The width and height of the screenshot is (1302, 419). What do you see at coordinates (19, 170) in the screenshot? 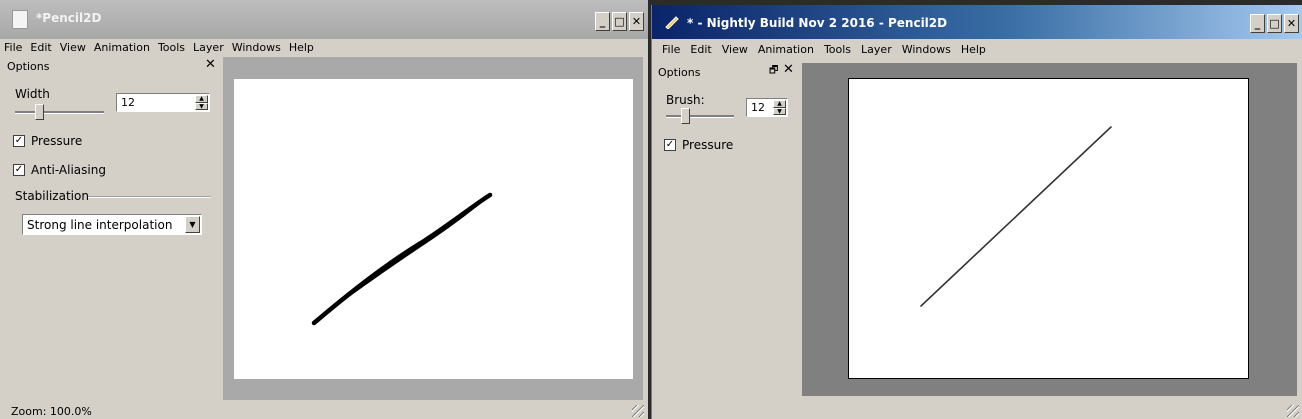
I see `antialiasing-checkbox: ✓` at bounding box center [19, 170].